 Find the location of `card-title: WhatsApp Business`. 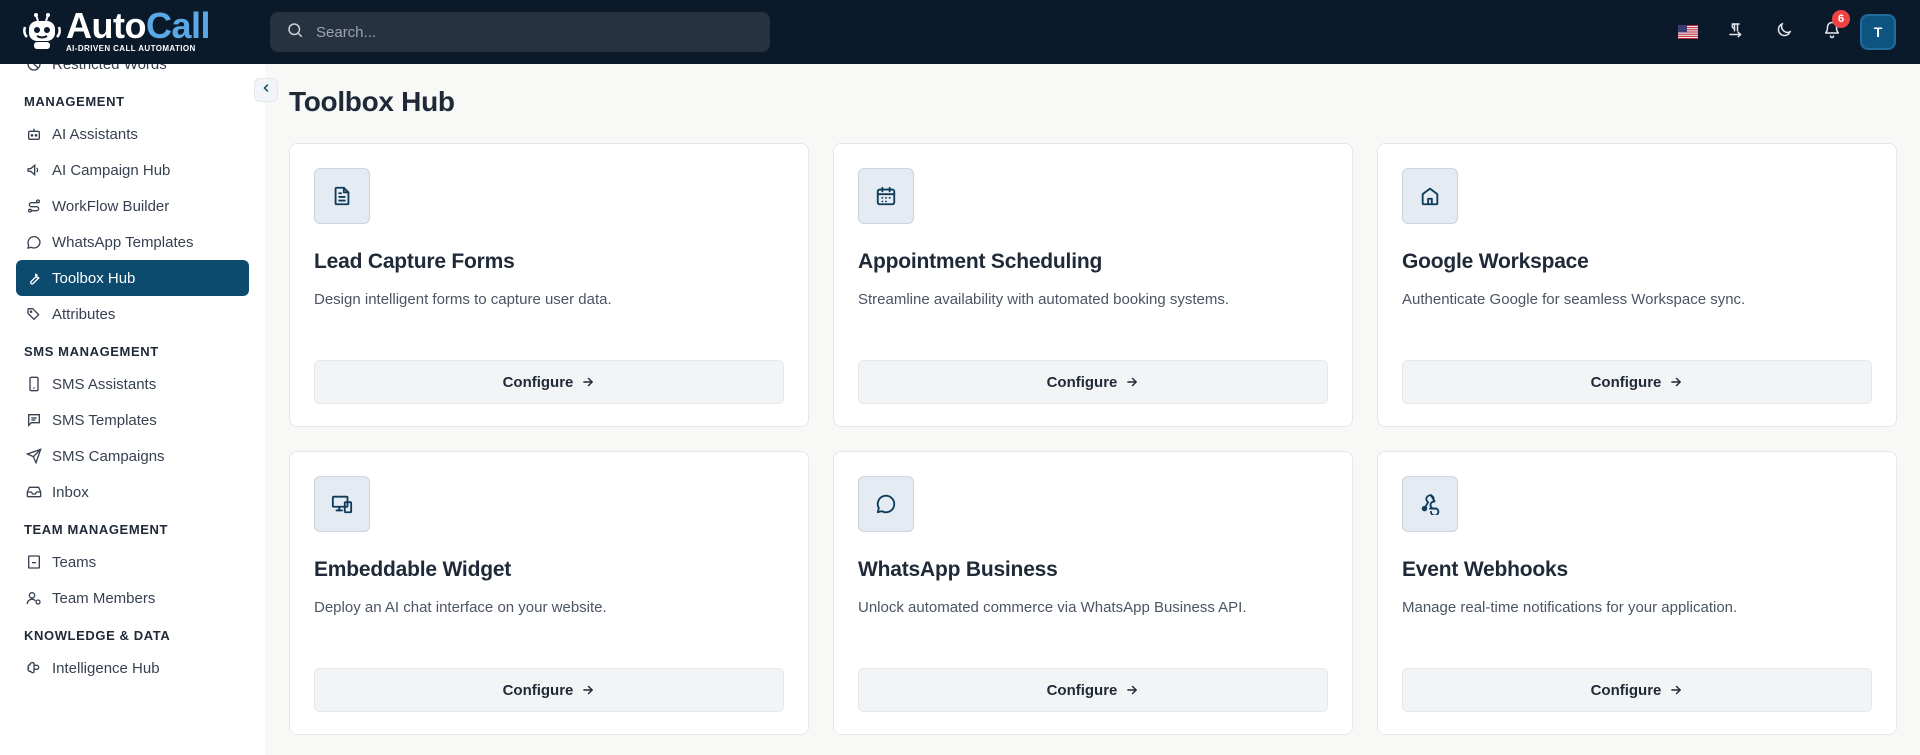

card-title: WhatsApp Business is located at coordinates (958, 569).